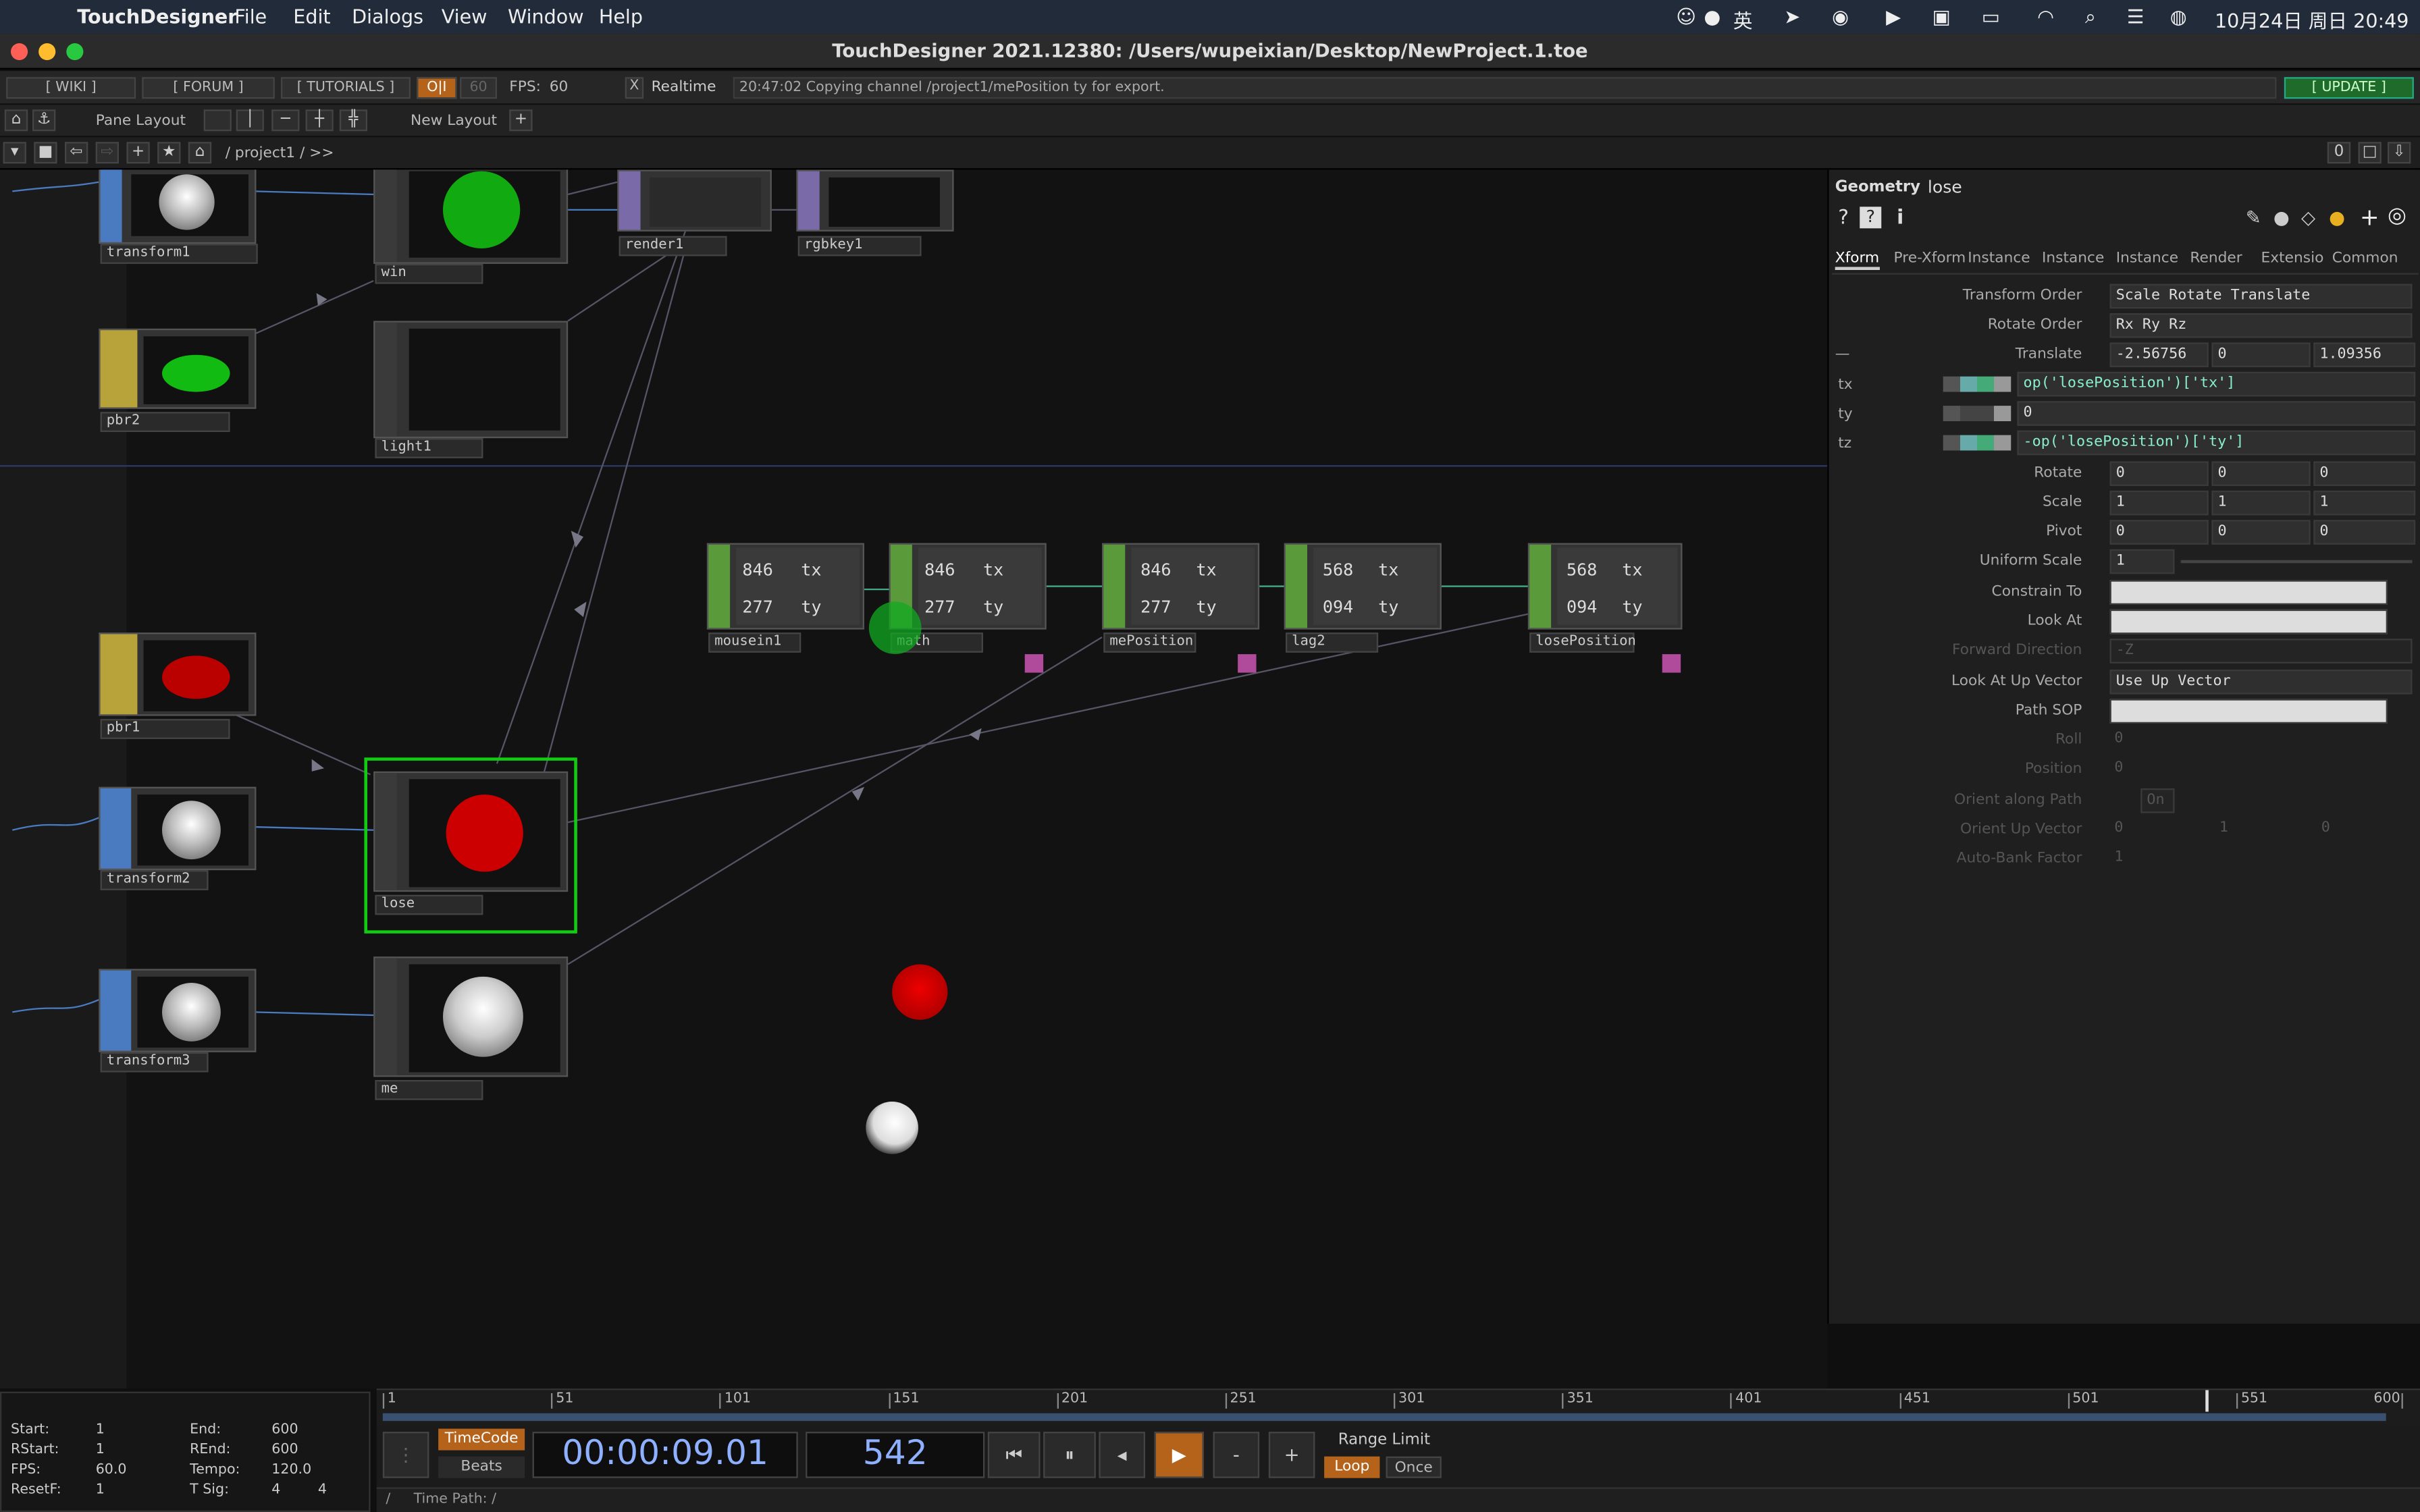 Image resolution: width=2420 pixels, height=1512 pixels. Describe the element at coordinates (138, 153) in the screenshot. I see `add-icon: +` at that location.